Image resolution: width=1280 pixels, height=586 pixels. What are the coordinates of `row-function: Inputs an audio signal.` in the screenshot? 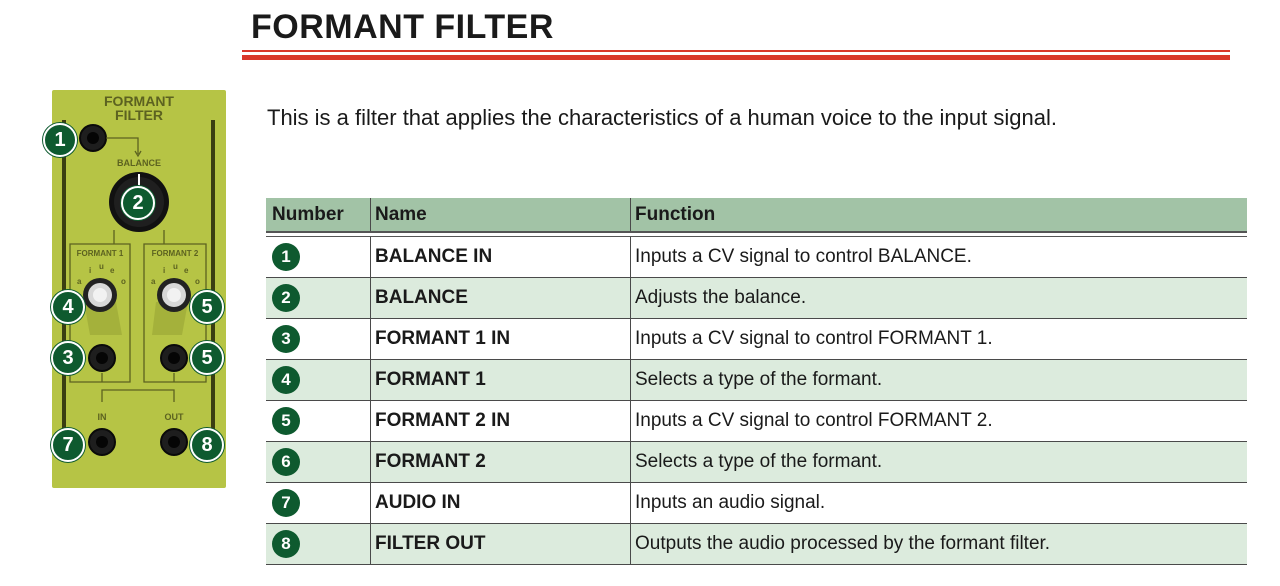 It's located at (730, 502).